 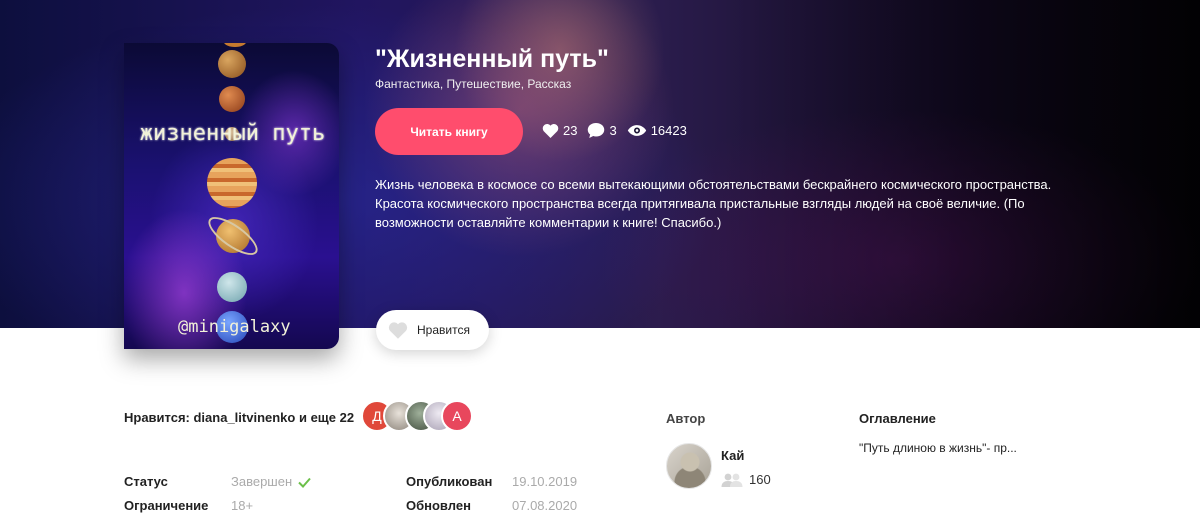 I want to click on status-label: Статус, so click(x=146, y=481).